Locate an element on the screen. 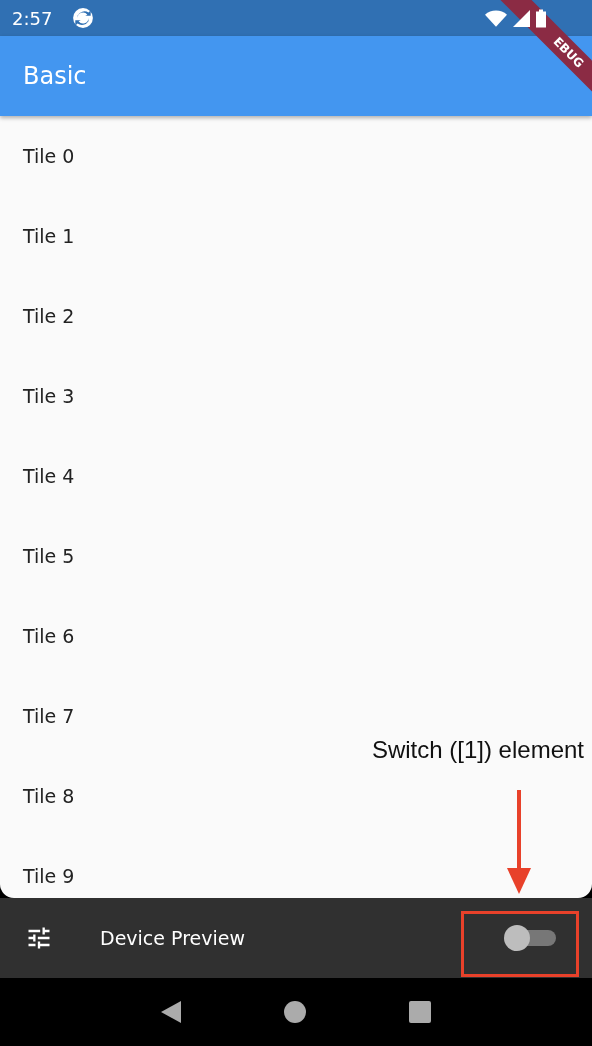  toggle-switch is located at coordinates (530, 938).